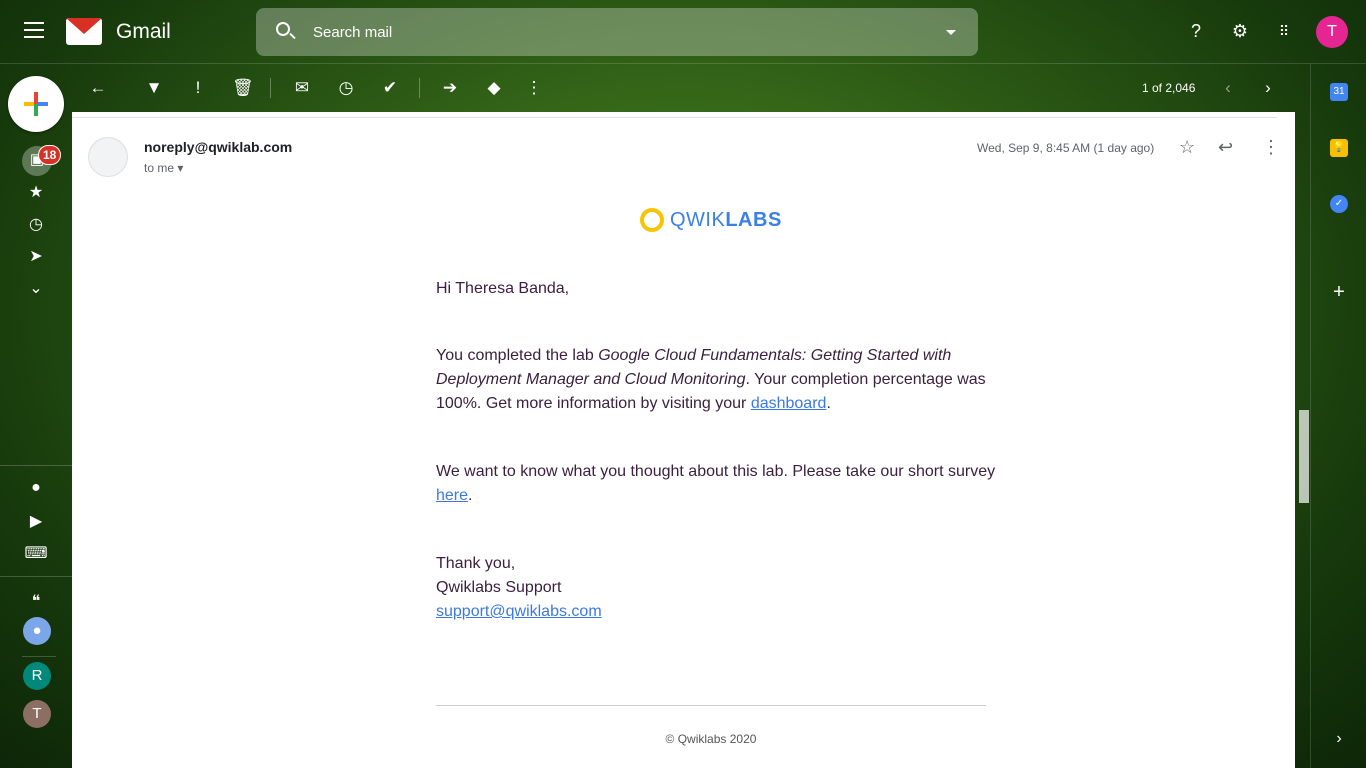  What do you see at coordinates (218, 147) in the screenshot?
I see `sender-email: noreply@qwiklab.com` at bounding box center [218, 147].